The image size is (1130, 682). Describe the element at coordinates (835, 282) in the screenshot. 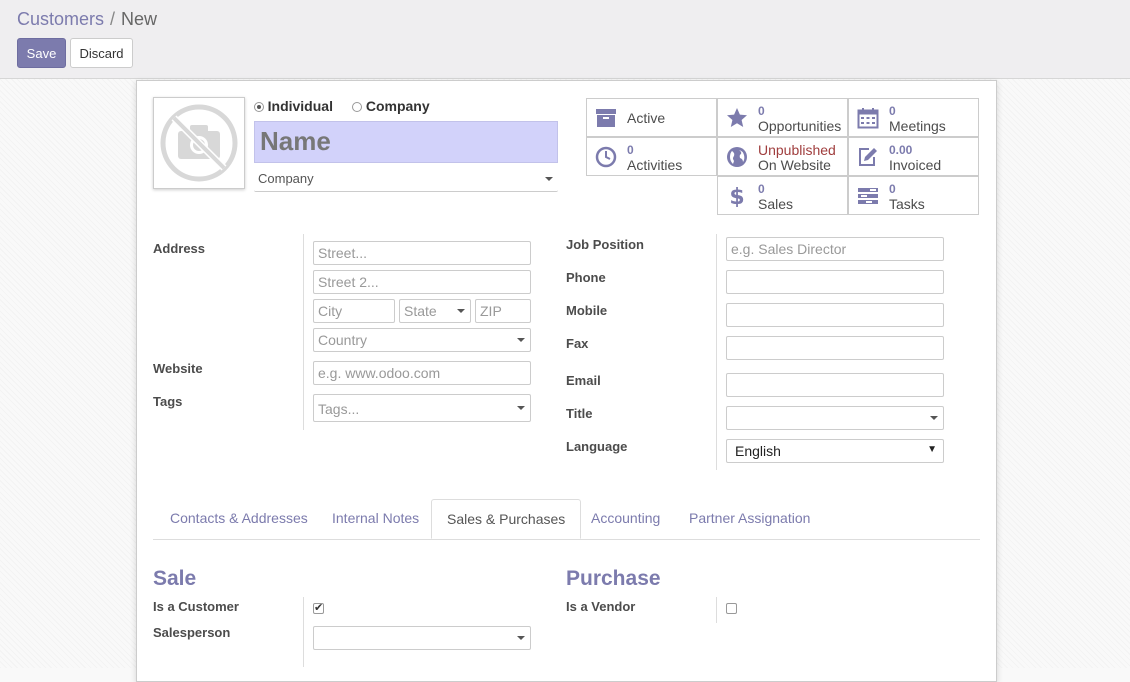

I see `phone-input` at that location.